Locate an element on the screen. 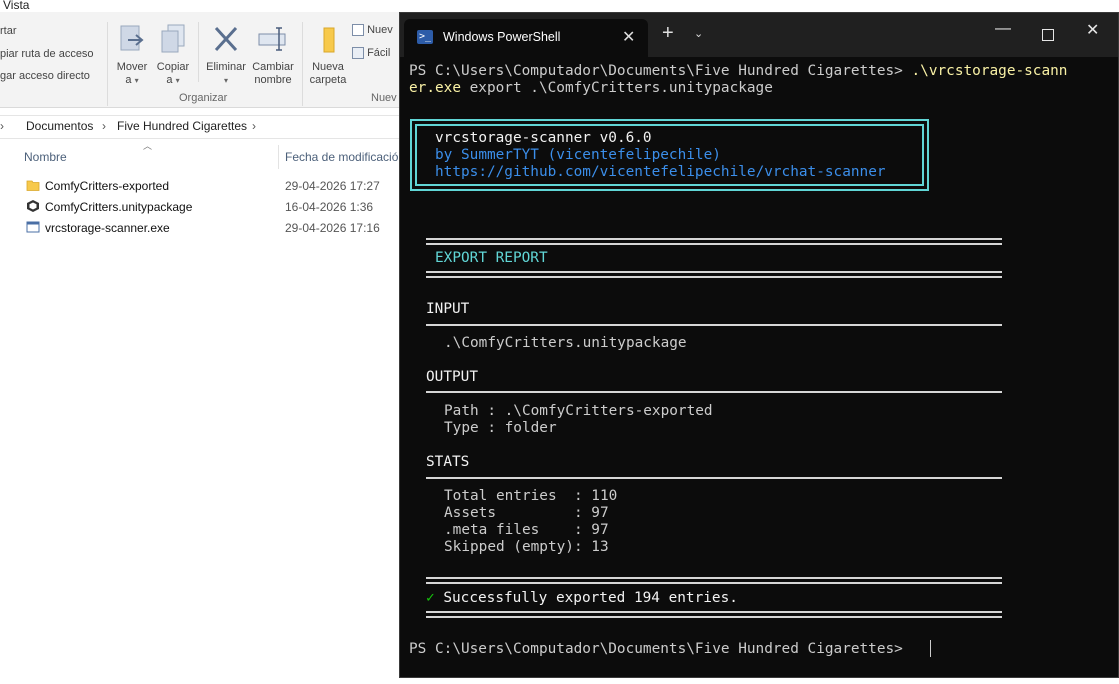 This screenshot has width=1119, height=684. stat-skipped: Skipped (empty): 13 is located at coordinates (526, 547).